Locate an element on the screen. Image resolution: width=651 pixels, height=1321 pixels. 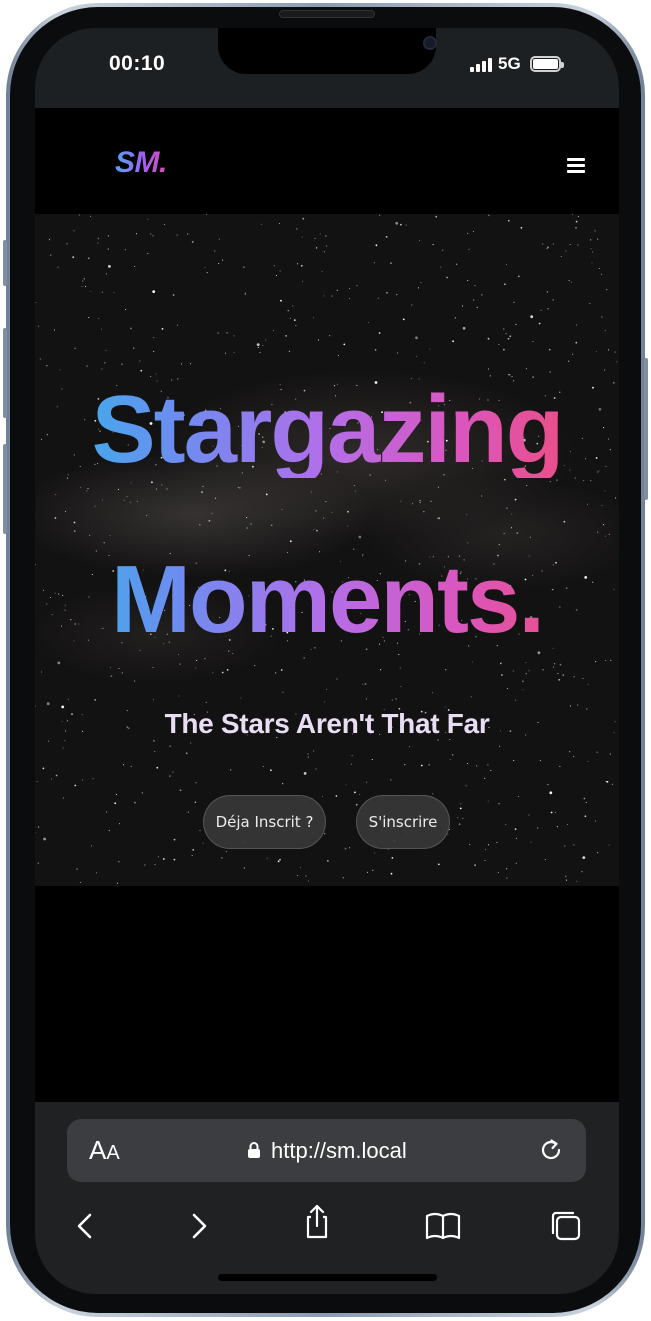
side-button-action is located at coordinates (5, 263).